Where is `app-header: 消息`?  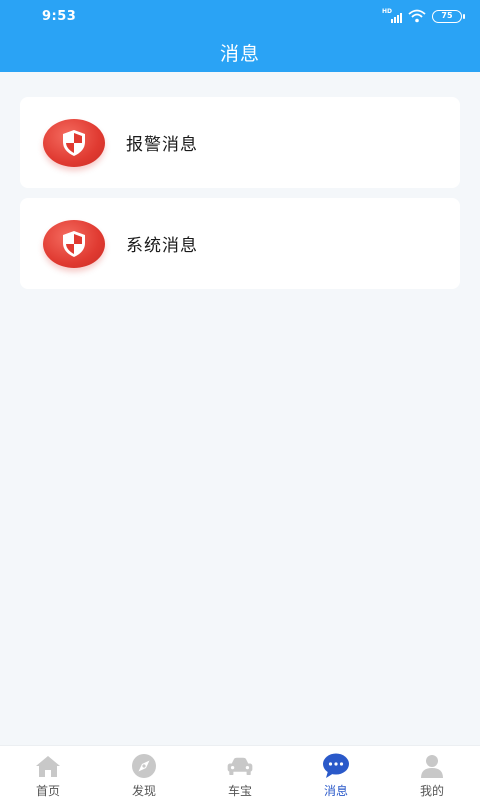
app-header: 消息 is located at coordinates (240, 52).